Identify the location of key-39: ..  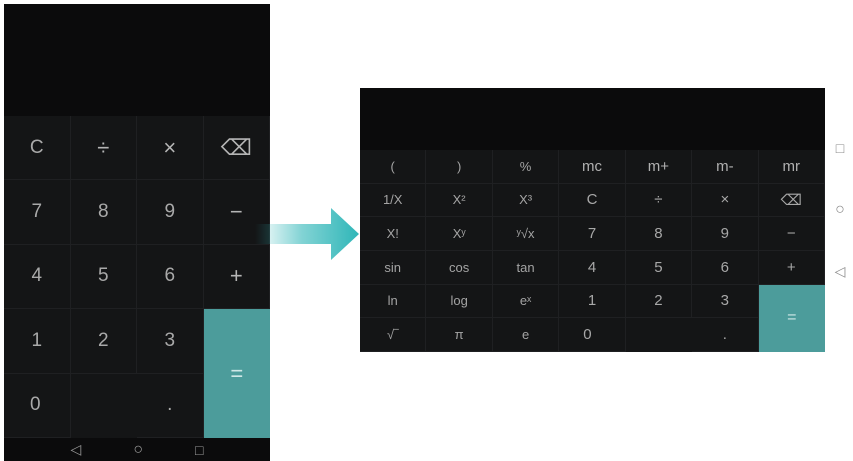
(725, 335).